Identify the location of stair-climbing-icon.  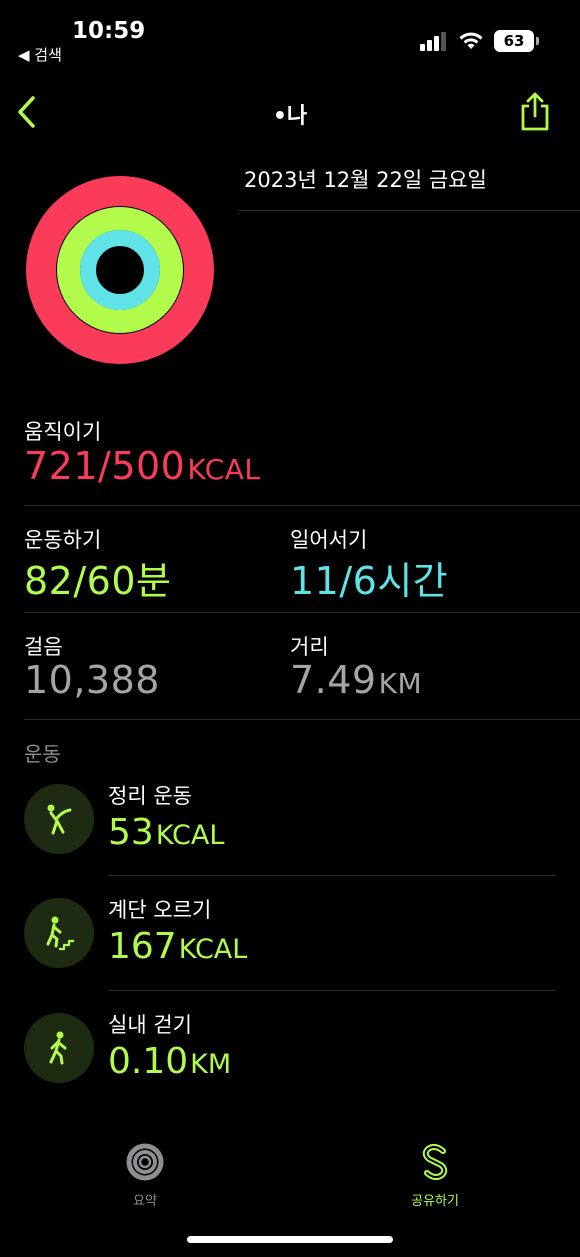
(60, 933).